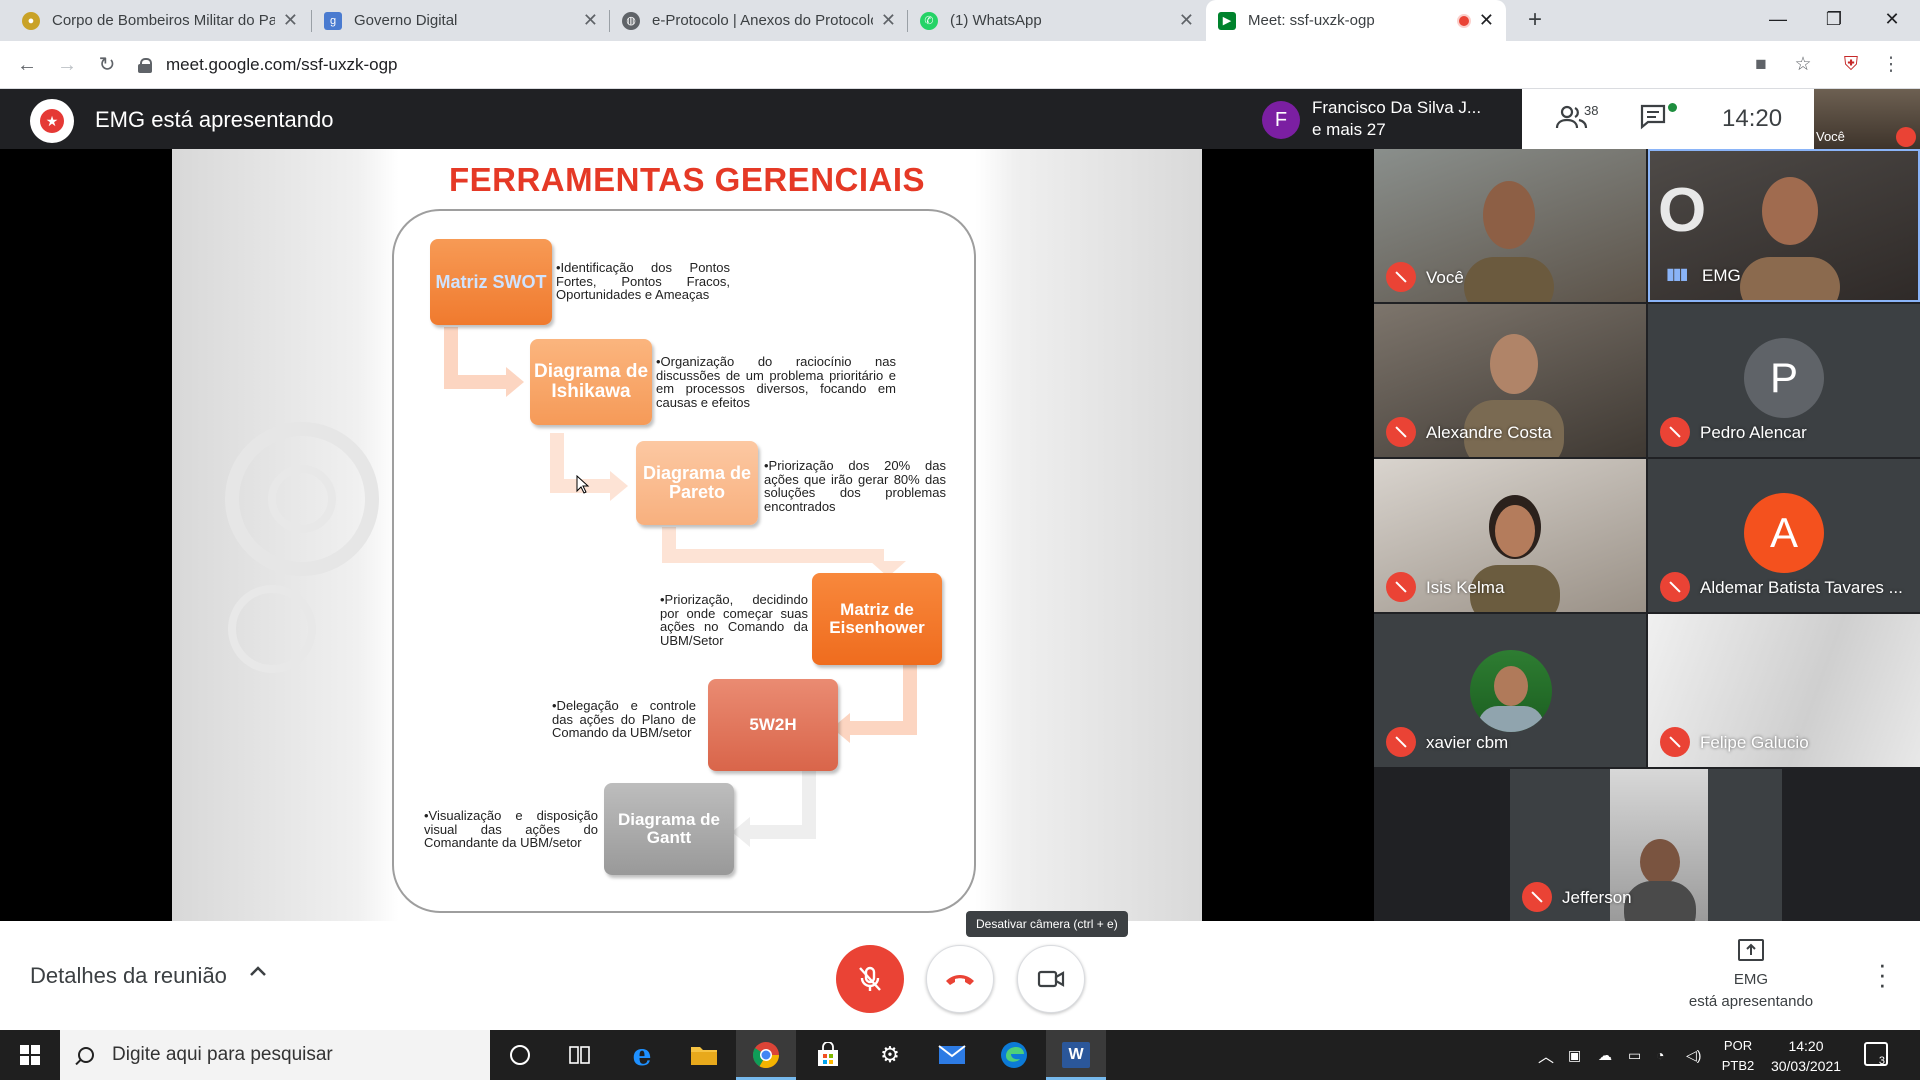 This screenshot has height=1080, width=1920. What do you see at coordinates (882, 728) in the screenshot?
I see `connector` at bounding box center [882, 728].